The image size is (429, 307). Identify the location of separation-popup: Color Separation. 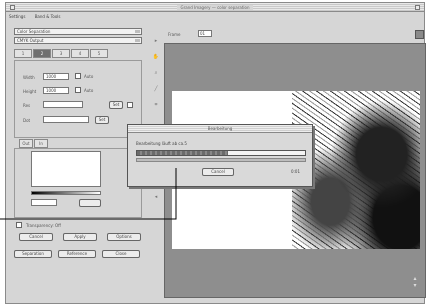
(78, 31).